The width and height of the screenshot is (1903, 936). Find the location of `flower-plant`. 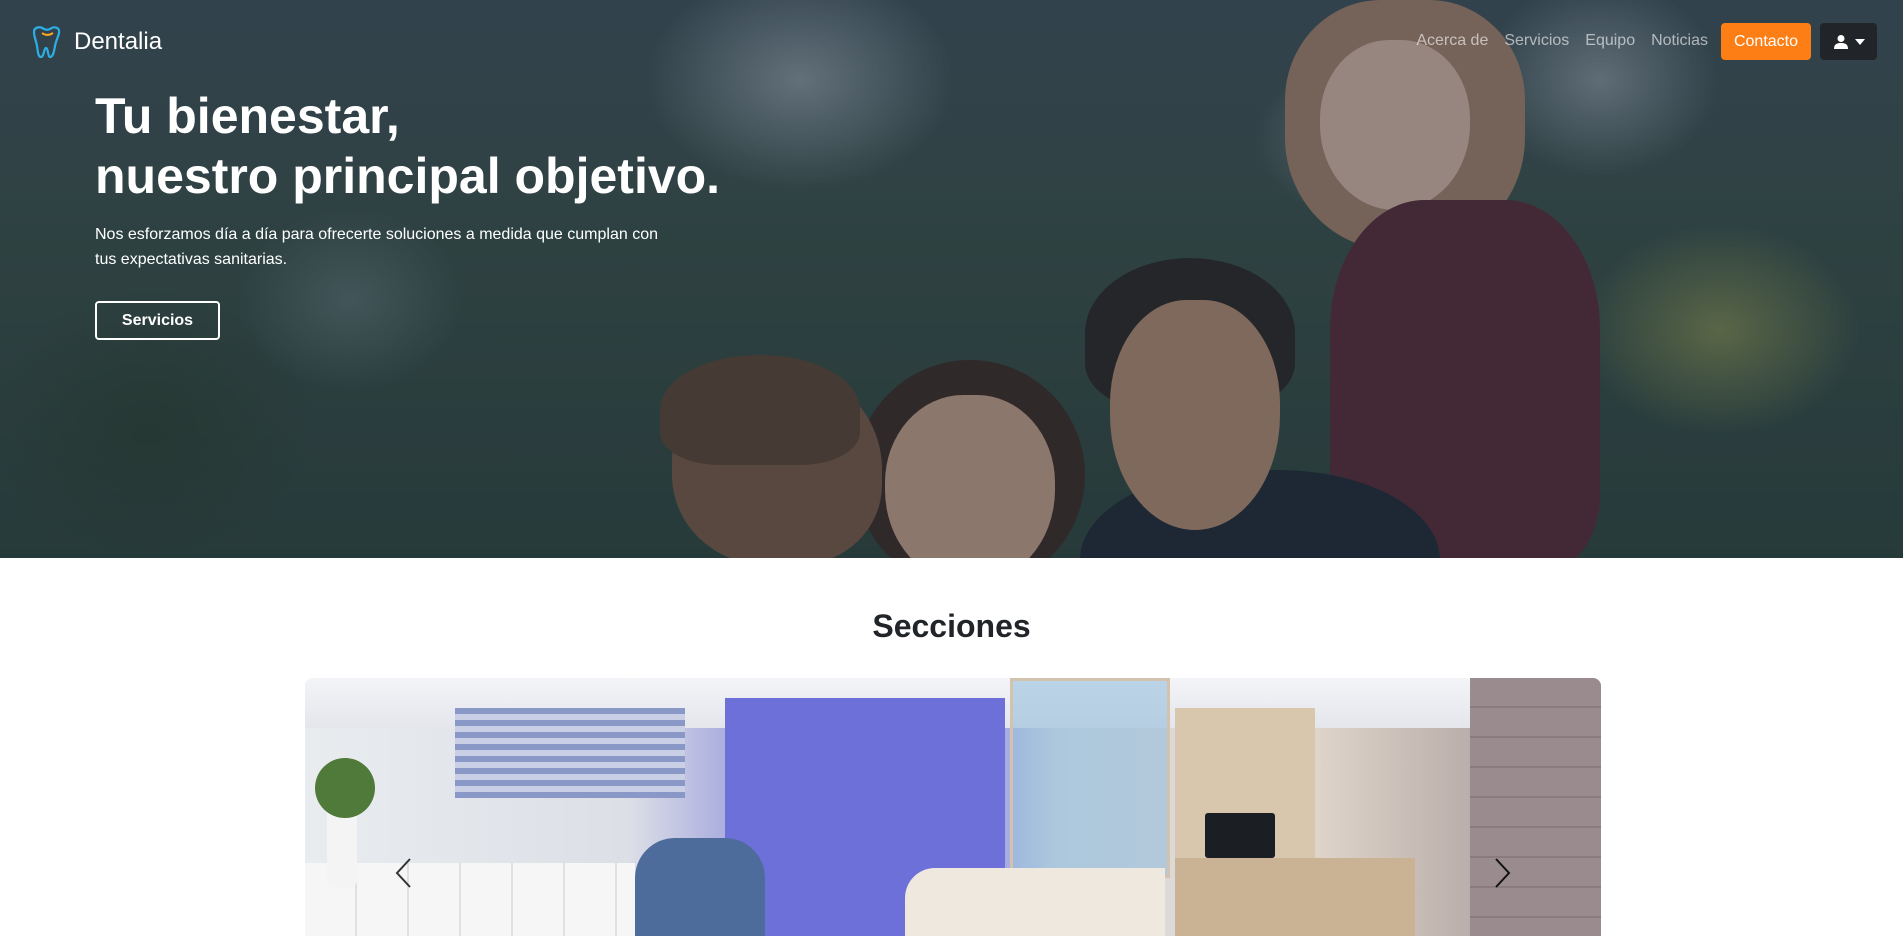

flower-plant is located at coordinates (345, 788).